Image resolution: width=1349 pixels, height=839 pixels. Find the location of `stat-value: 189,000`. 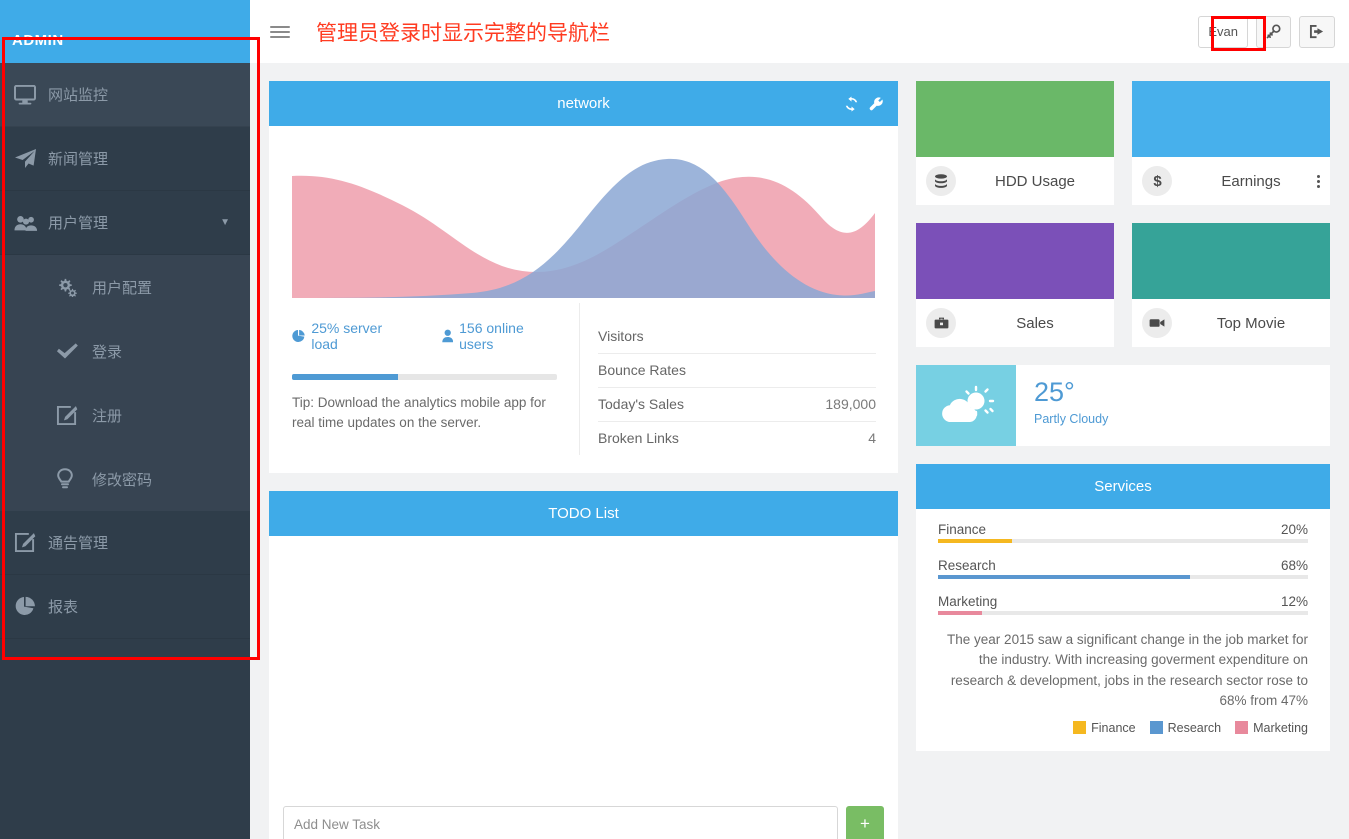

stat-value: 189,000 is located at coordinates (850, 404).